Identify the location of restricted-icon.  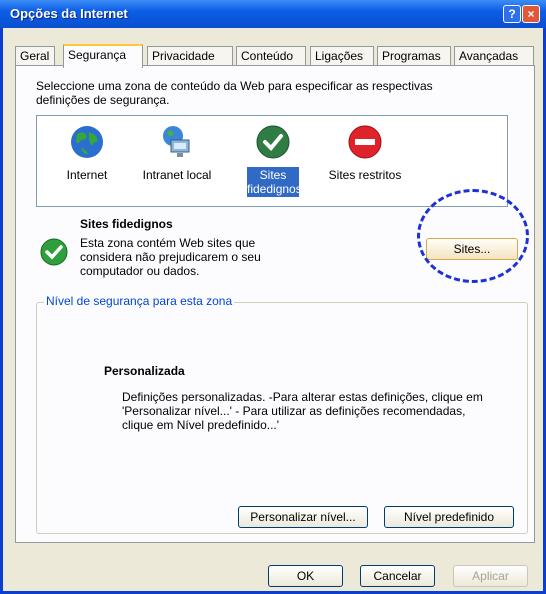
(365, 142).